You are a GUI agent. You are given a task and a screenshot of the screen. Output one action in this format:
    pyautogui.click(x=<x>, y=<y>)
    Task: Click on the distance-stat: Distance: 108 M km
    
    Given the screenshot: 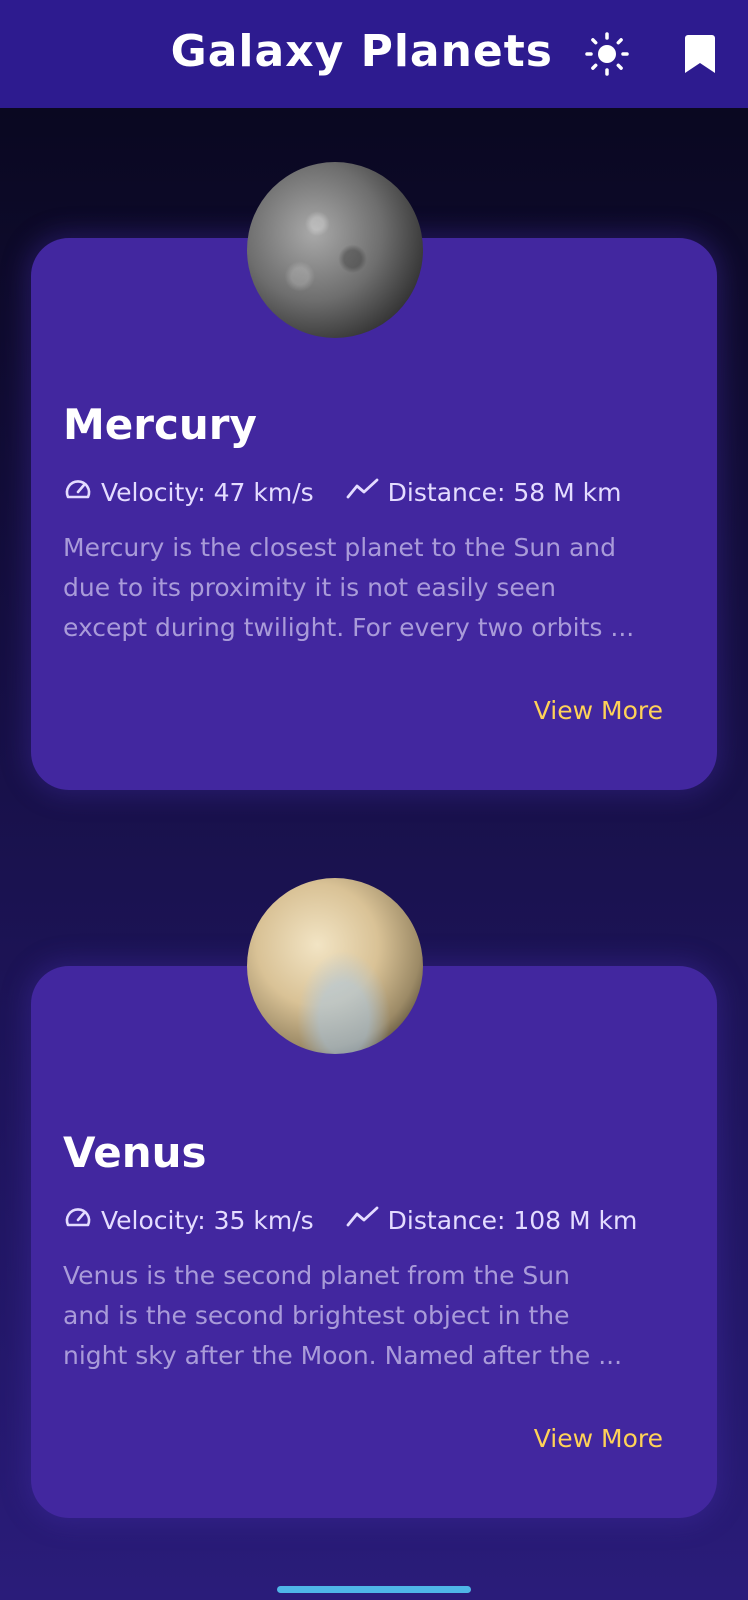 What is the action you would take?
    pyautogui.click(x=492, y=1220)
    